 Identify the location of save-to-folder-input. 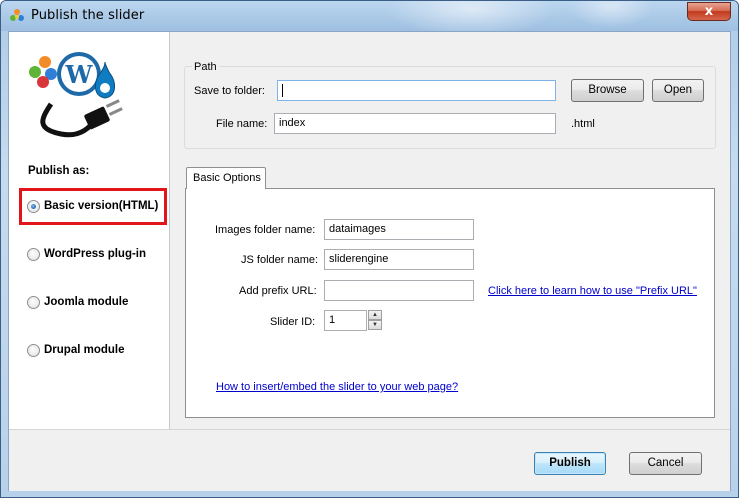
(416, 90).